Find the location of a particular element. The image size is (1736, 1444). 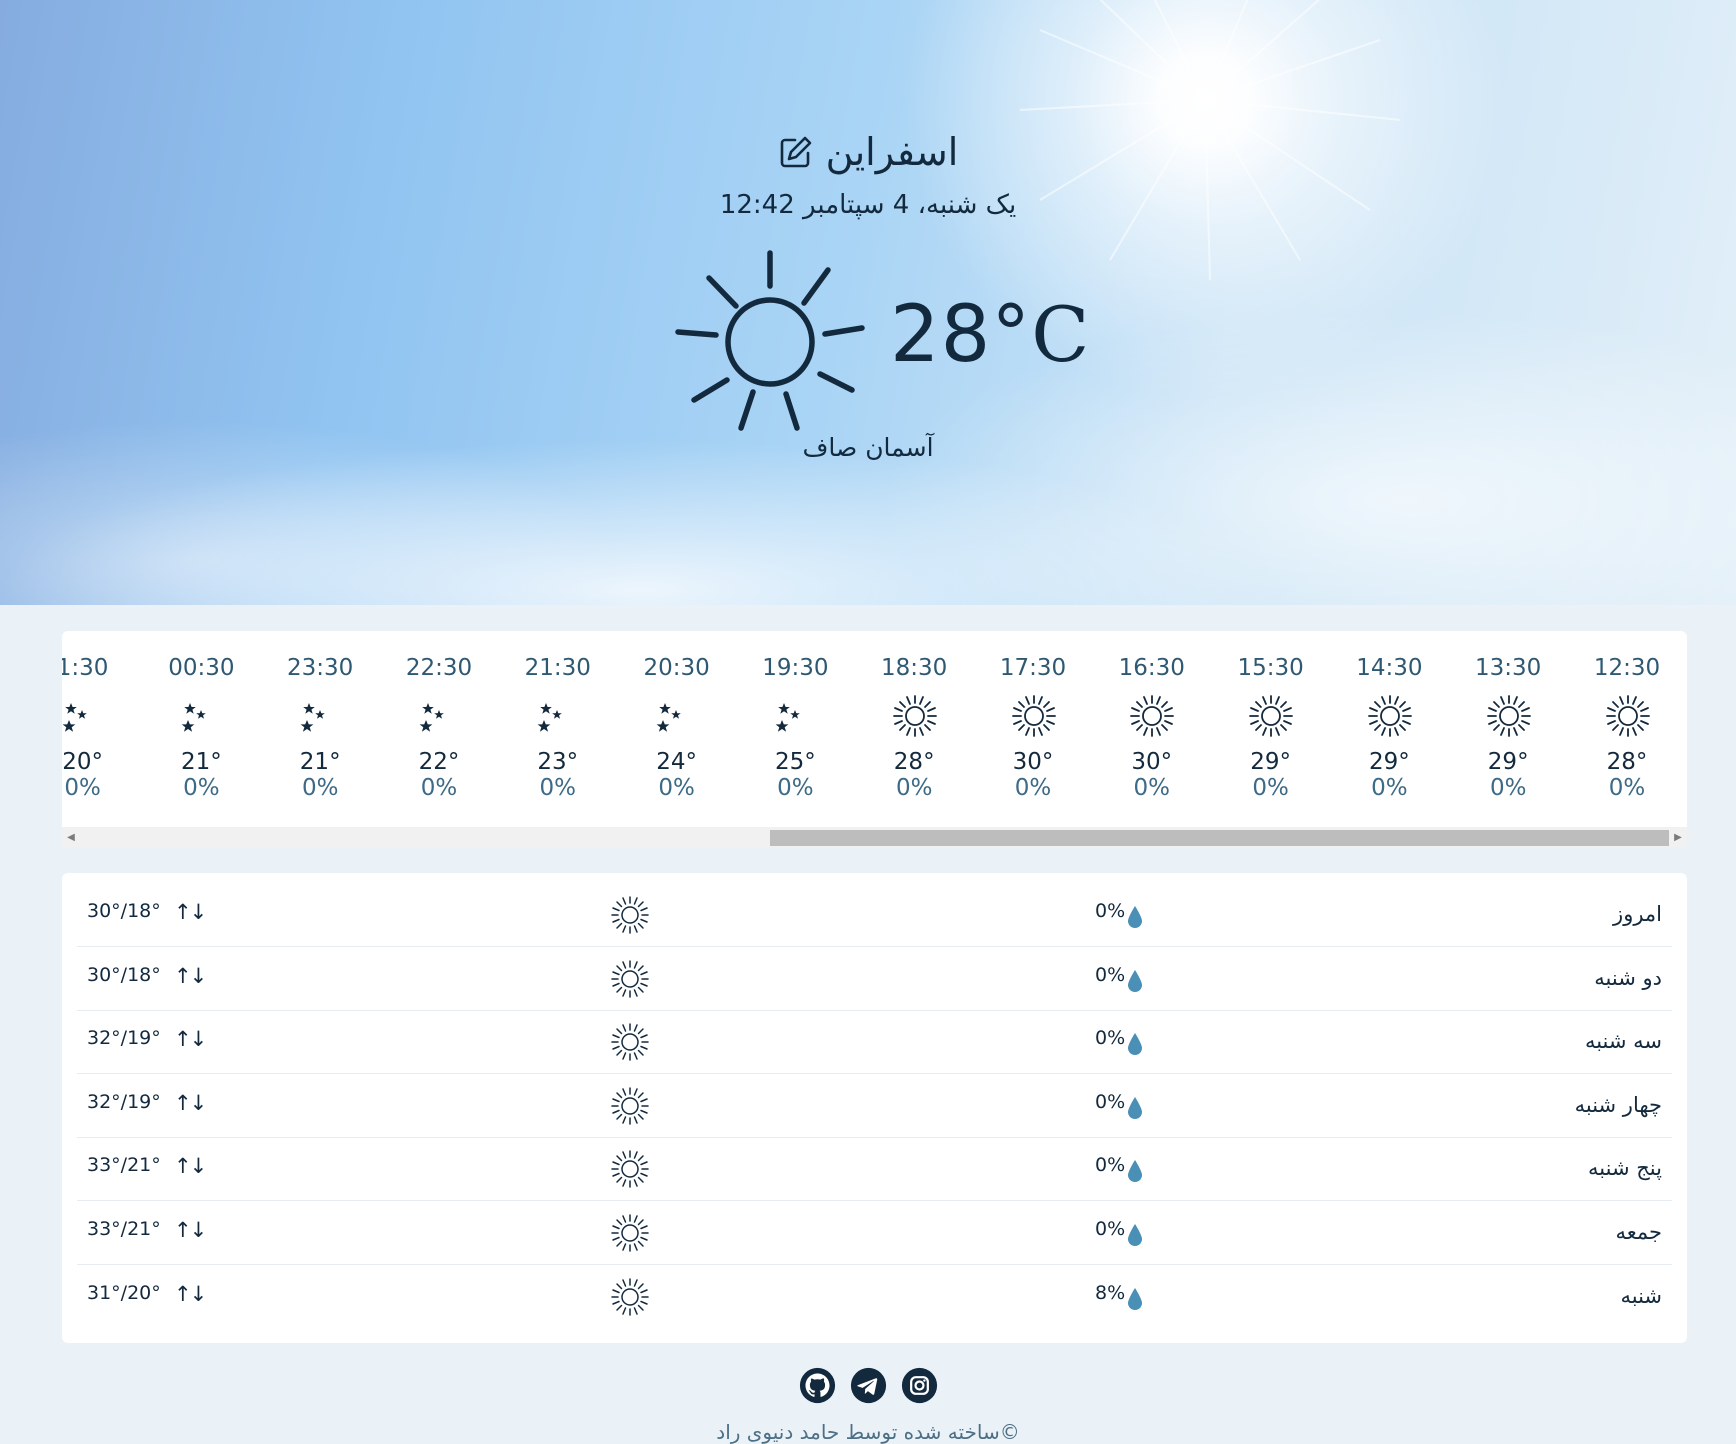

hourly-item: 17:30 30° 0% is located at coordinates (1033, 729).